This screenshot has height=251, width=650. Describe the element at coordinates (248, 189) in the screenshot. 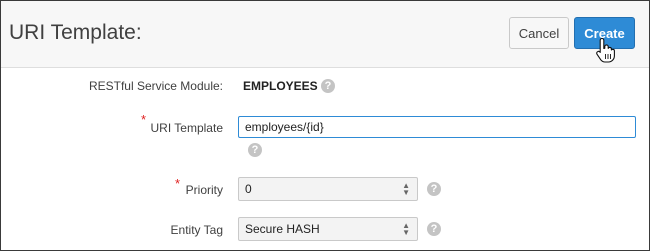

I see `priority-select-value: 0` at that location.